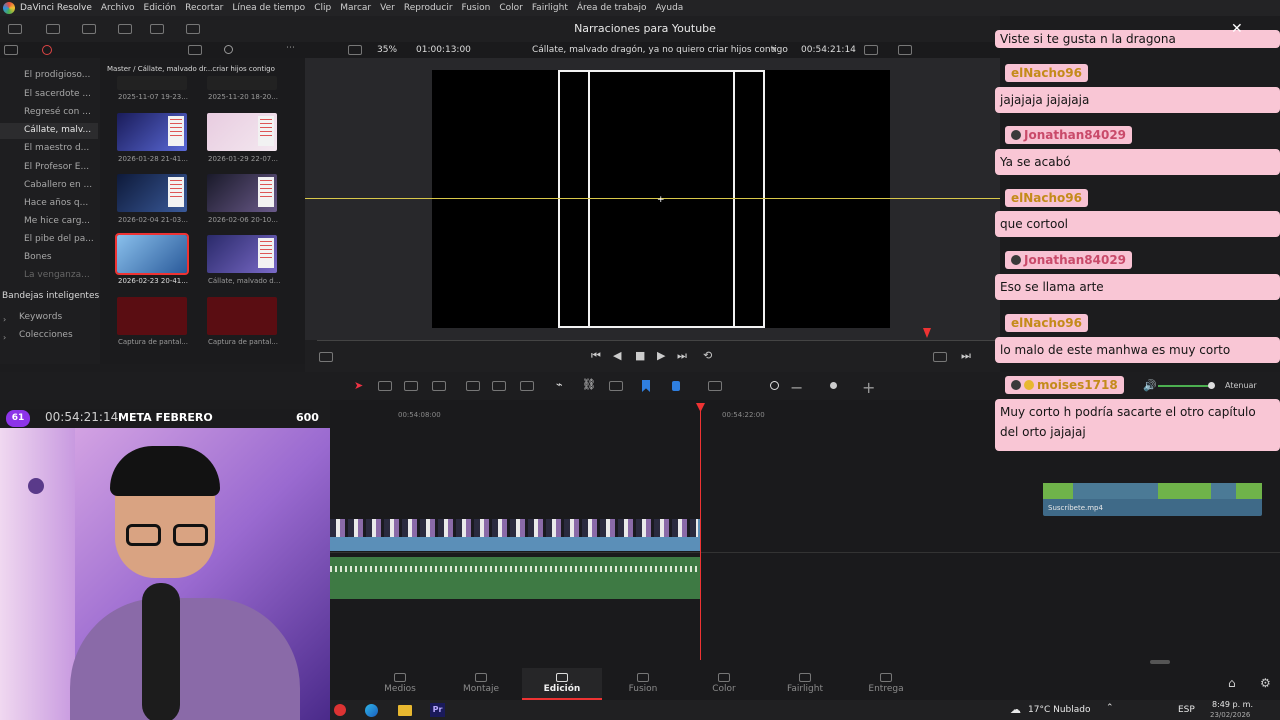  Describe the element at coordinates (805, 684) in the screenshot. I see `page-tab-fairlight: Fairlight` at that location.